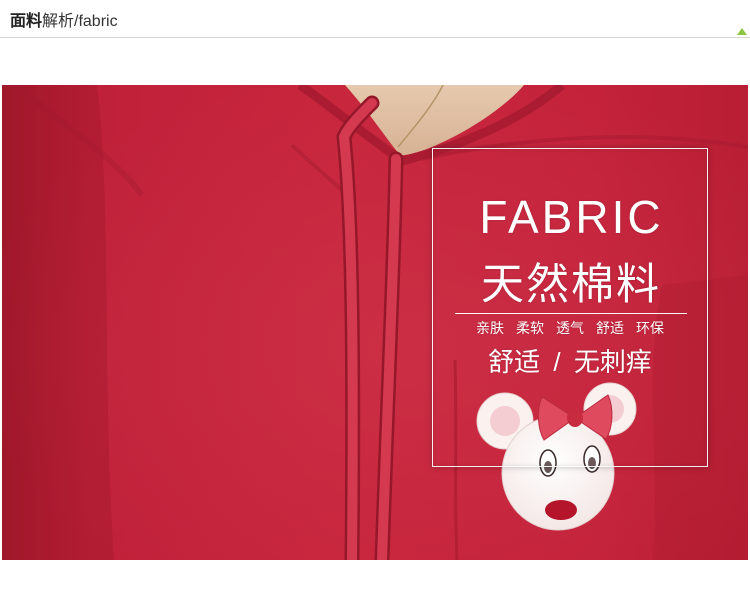 This screenshot has width=750, height=590. I want to click on overlay-divider, so click(571, 313).